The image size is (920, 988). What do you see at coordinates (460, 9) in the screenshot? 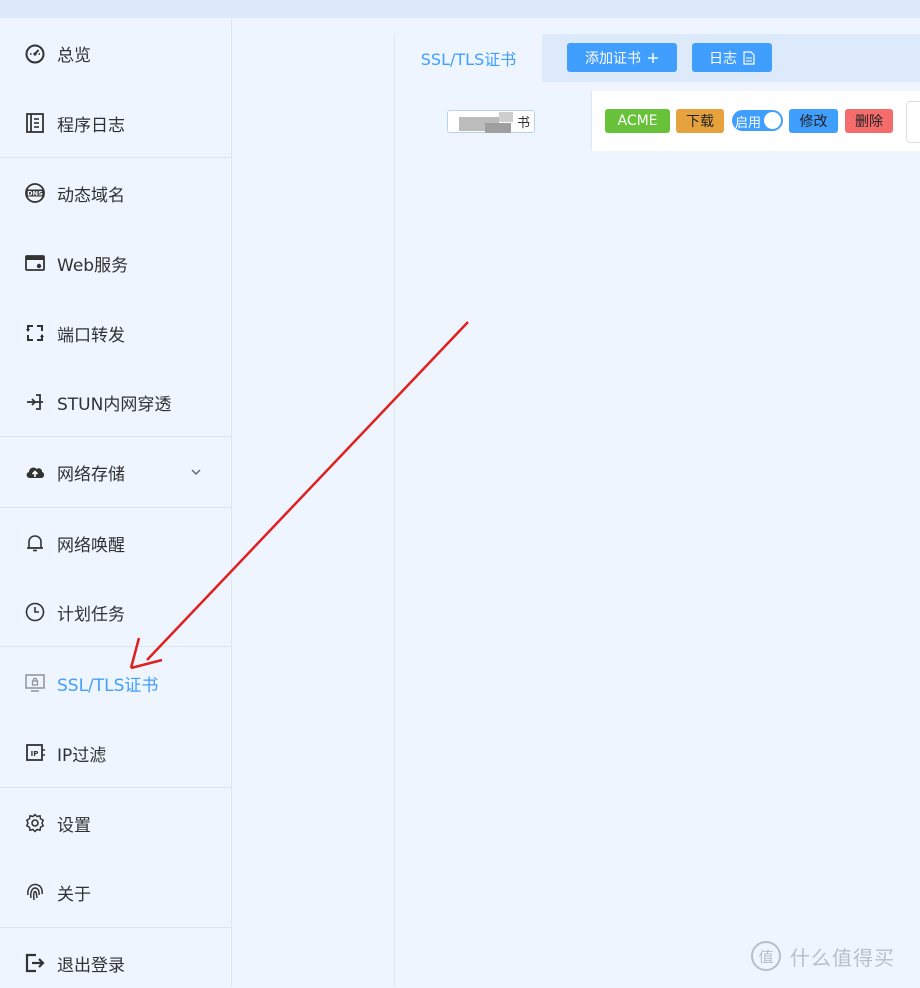
I see `top-bar` at bounding box center [460, 9].